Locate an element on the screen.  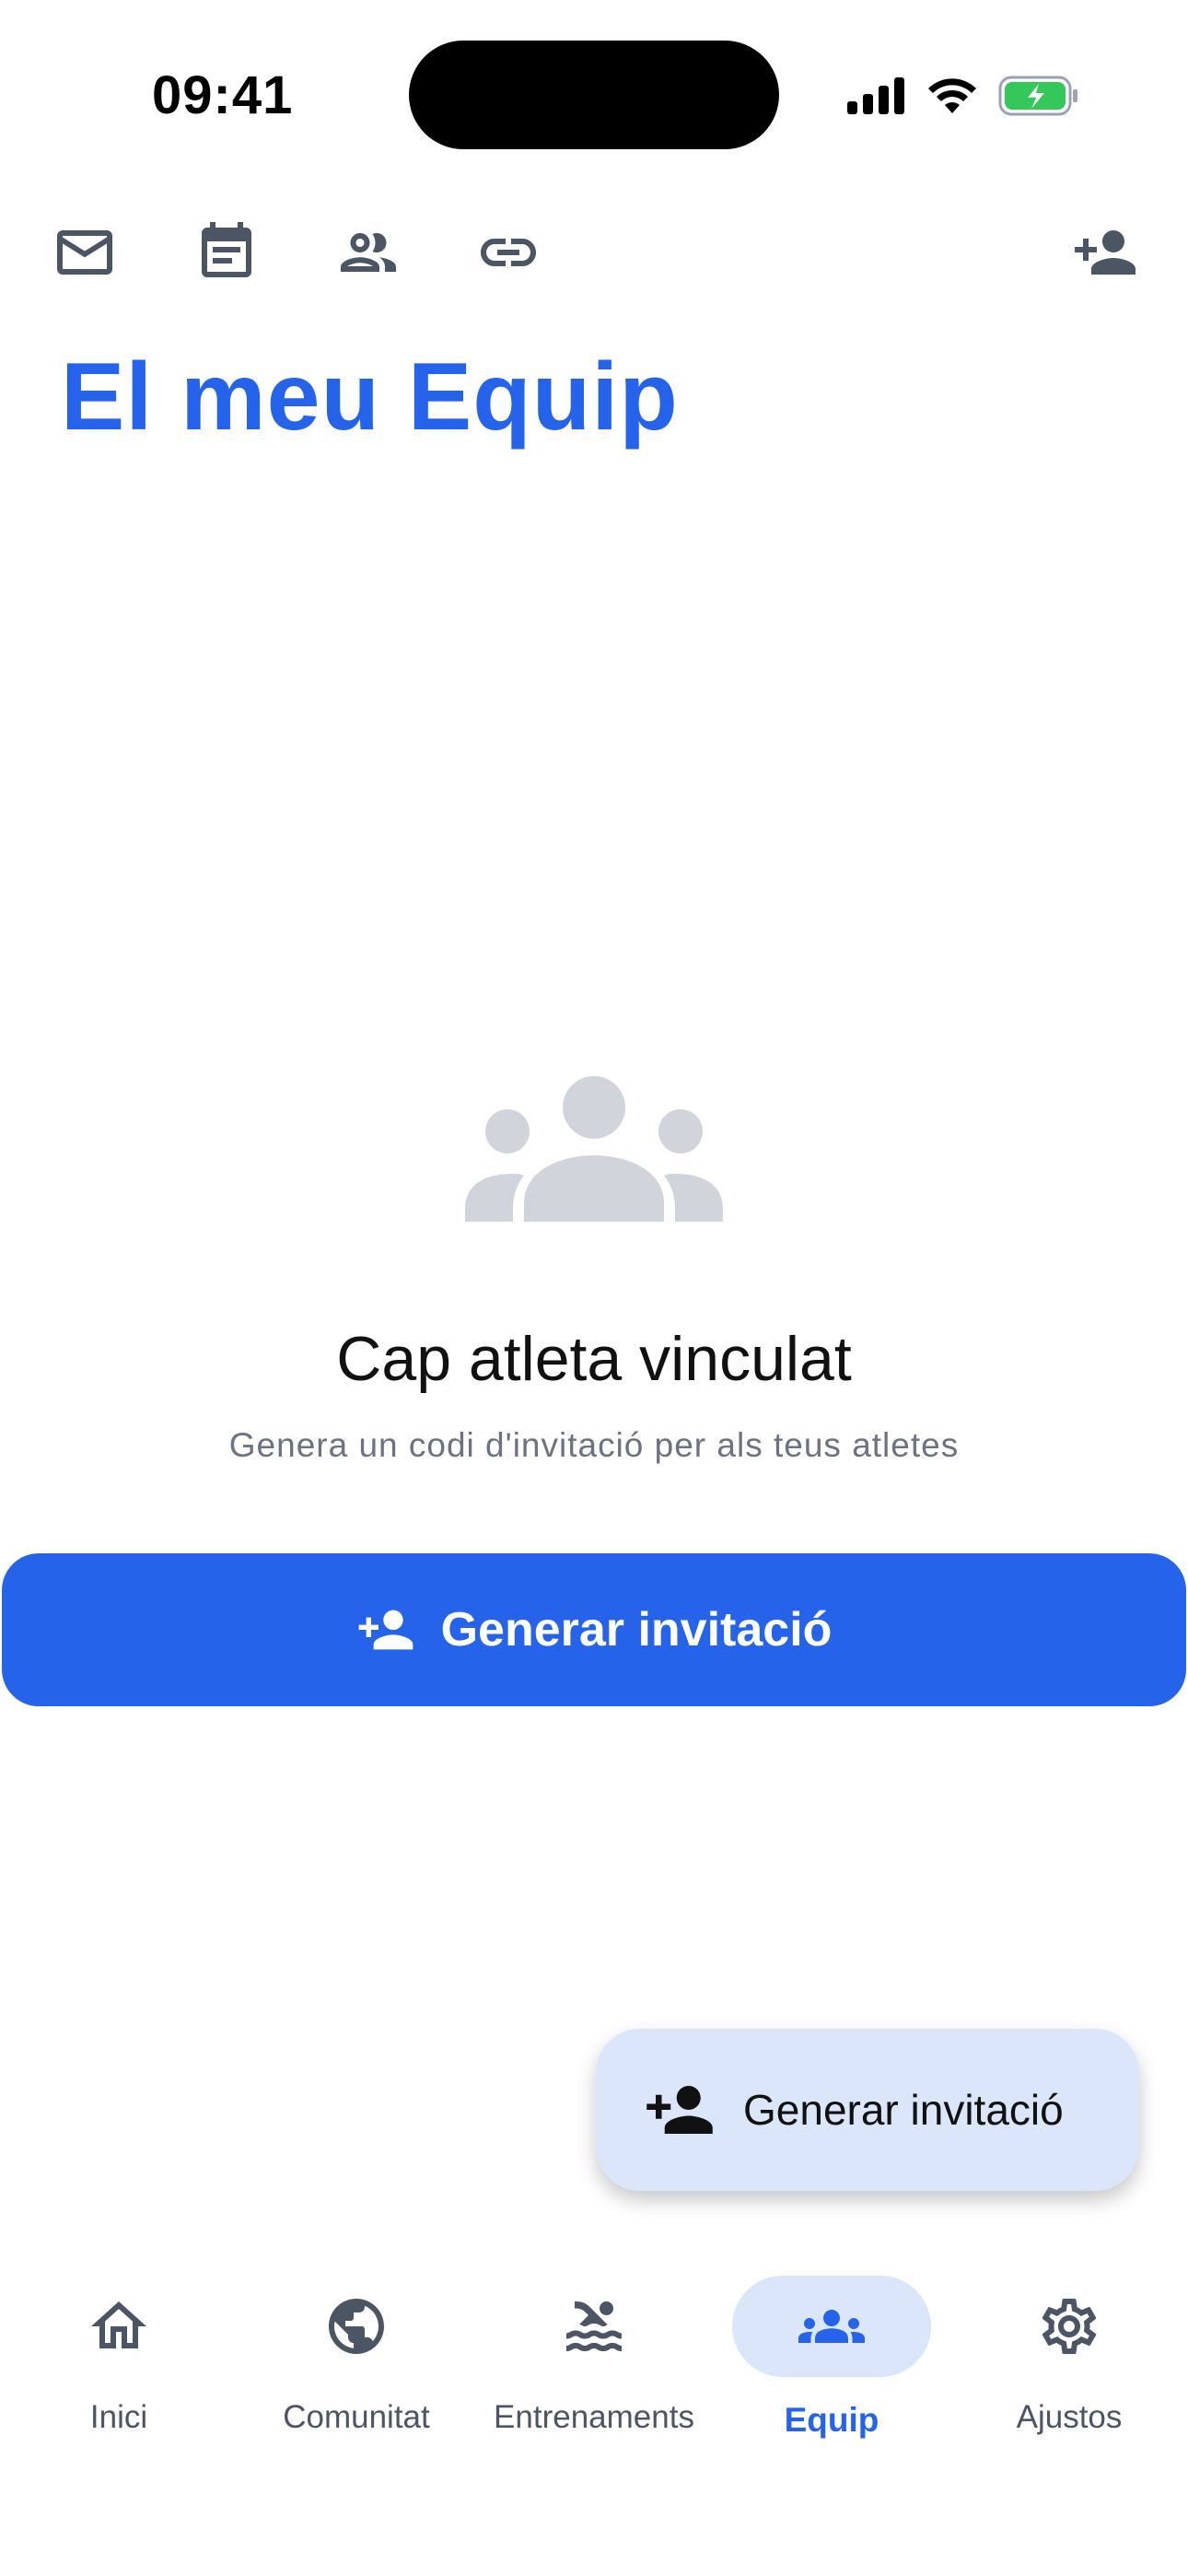
home-icon is located at coordinates (119, 2324).